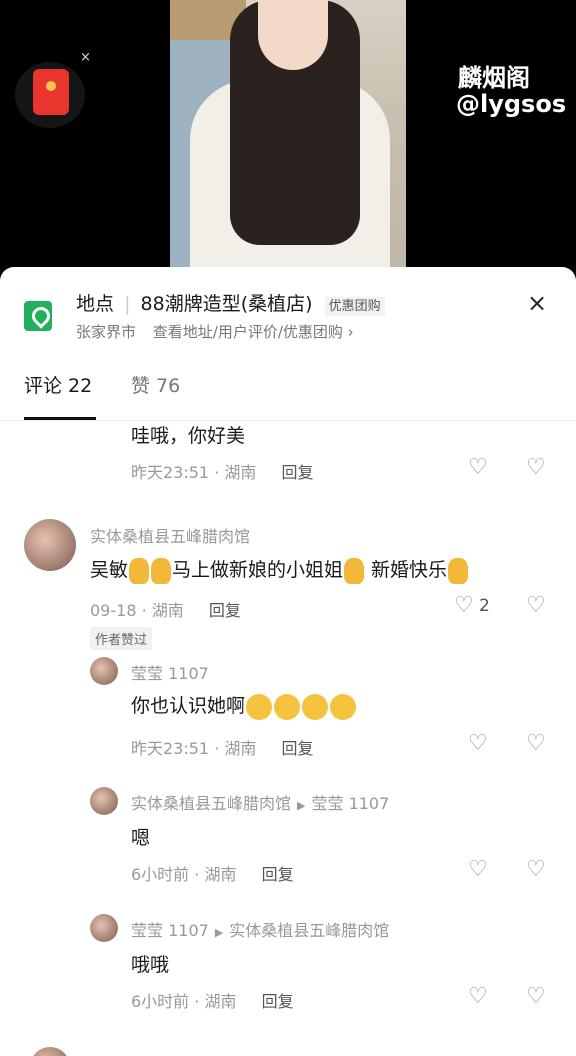 This screenshot has height=1056, width=576. Describe the element at coordinates (155, 384) in the screenshot. I see `tab-likes: 赞 76` at that location.